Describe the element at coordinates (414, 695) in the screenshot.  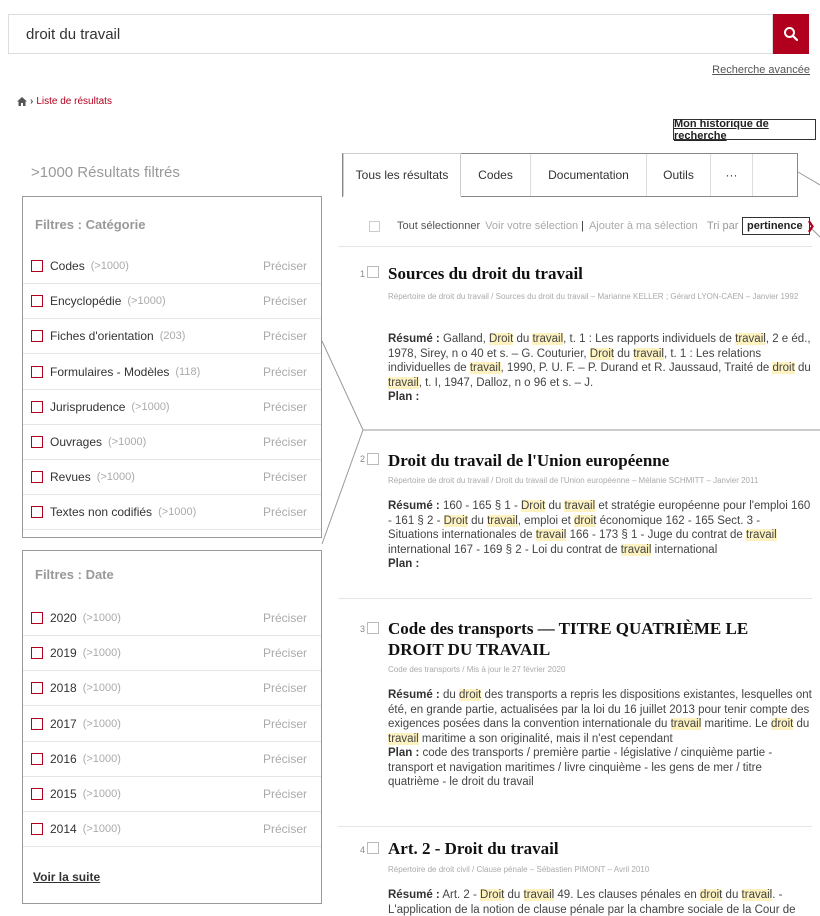
I see `summary-label: Résumé :` at that location.